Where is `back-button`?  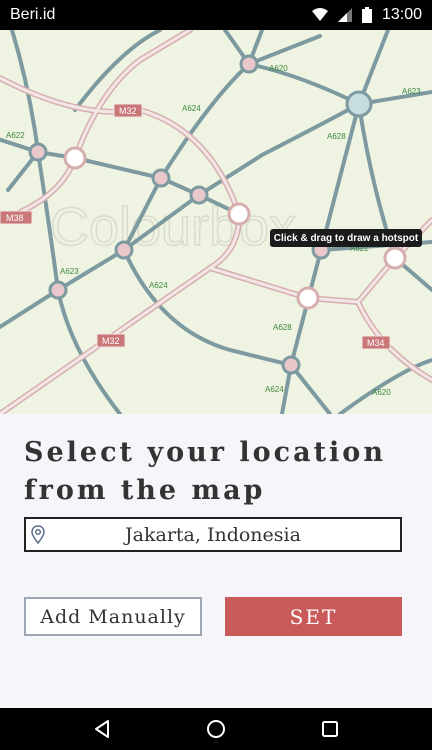
back-button is located at coordinates (102, 729).